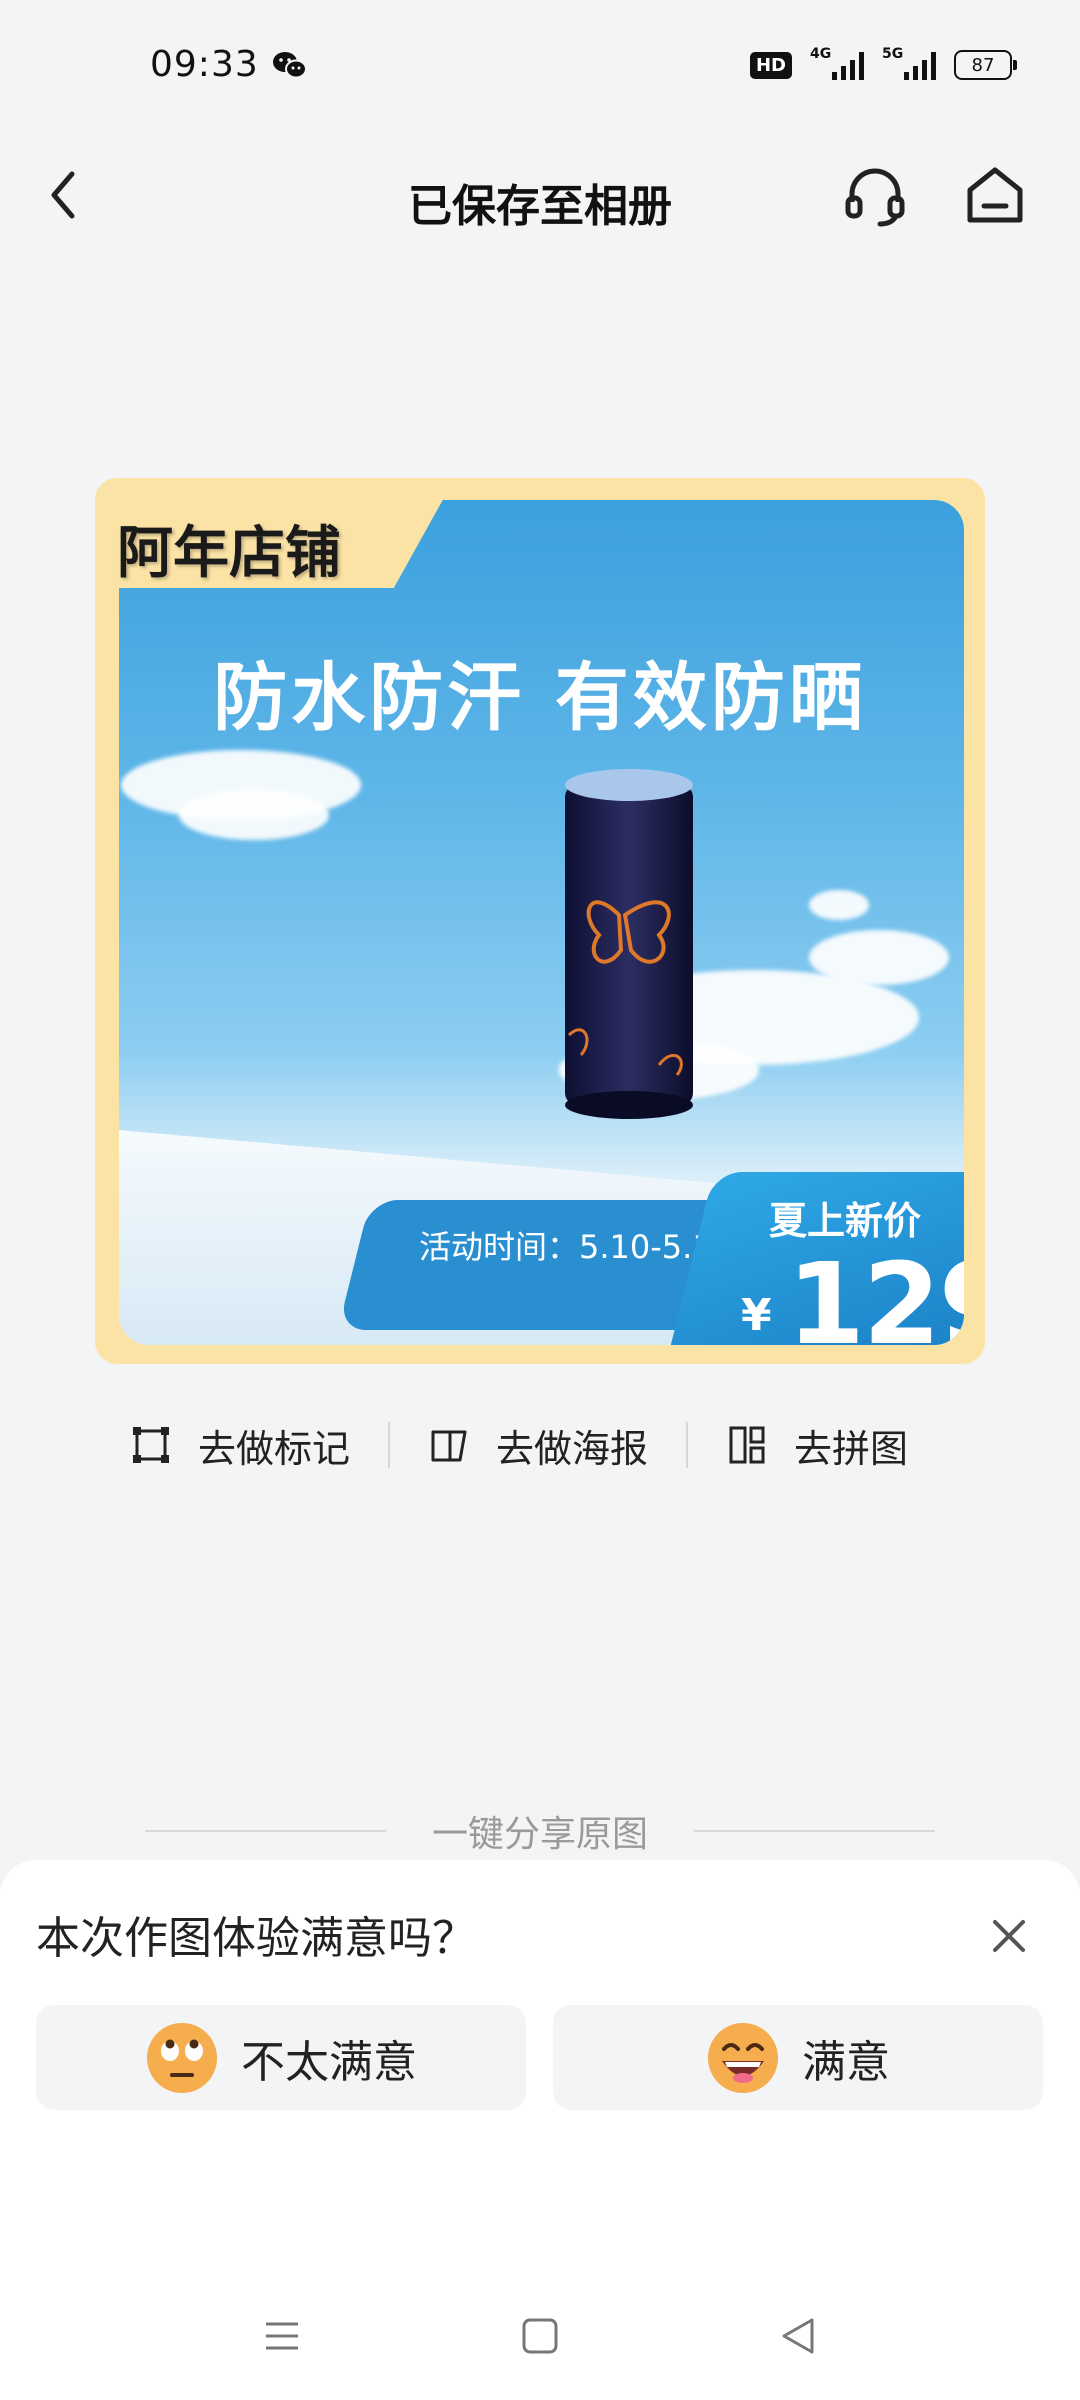 This screenshot has width=1080, height=2400. I want to click on status-bar: 09:33 HD 4G 5G 87, so click(540, 60).